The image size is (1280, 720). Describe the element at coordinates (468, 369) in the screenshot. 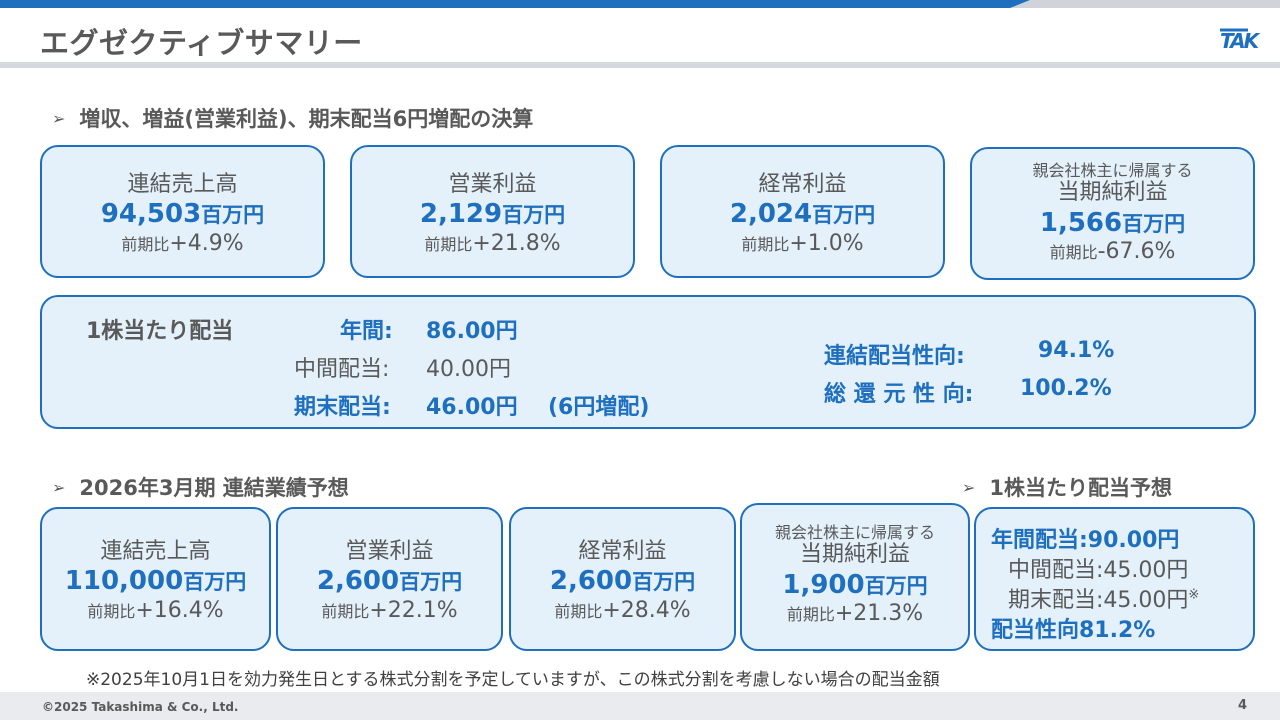

I see `interim-value: 40.00円` at that location.